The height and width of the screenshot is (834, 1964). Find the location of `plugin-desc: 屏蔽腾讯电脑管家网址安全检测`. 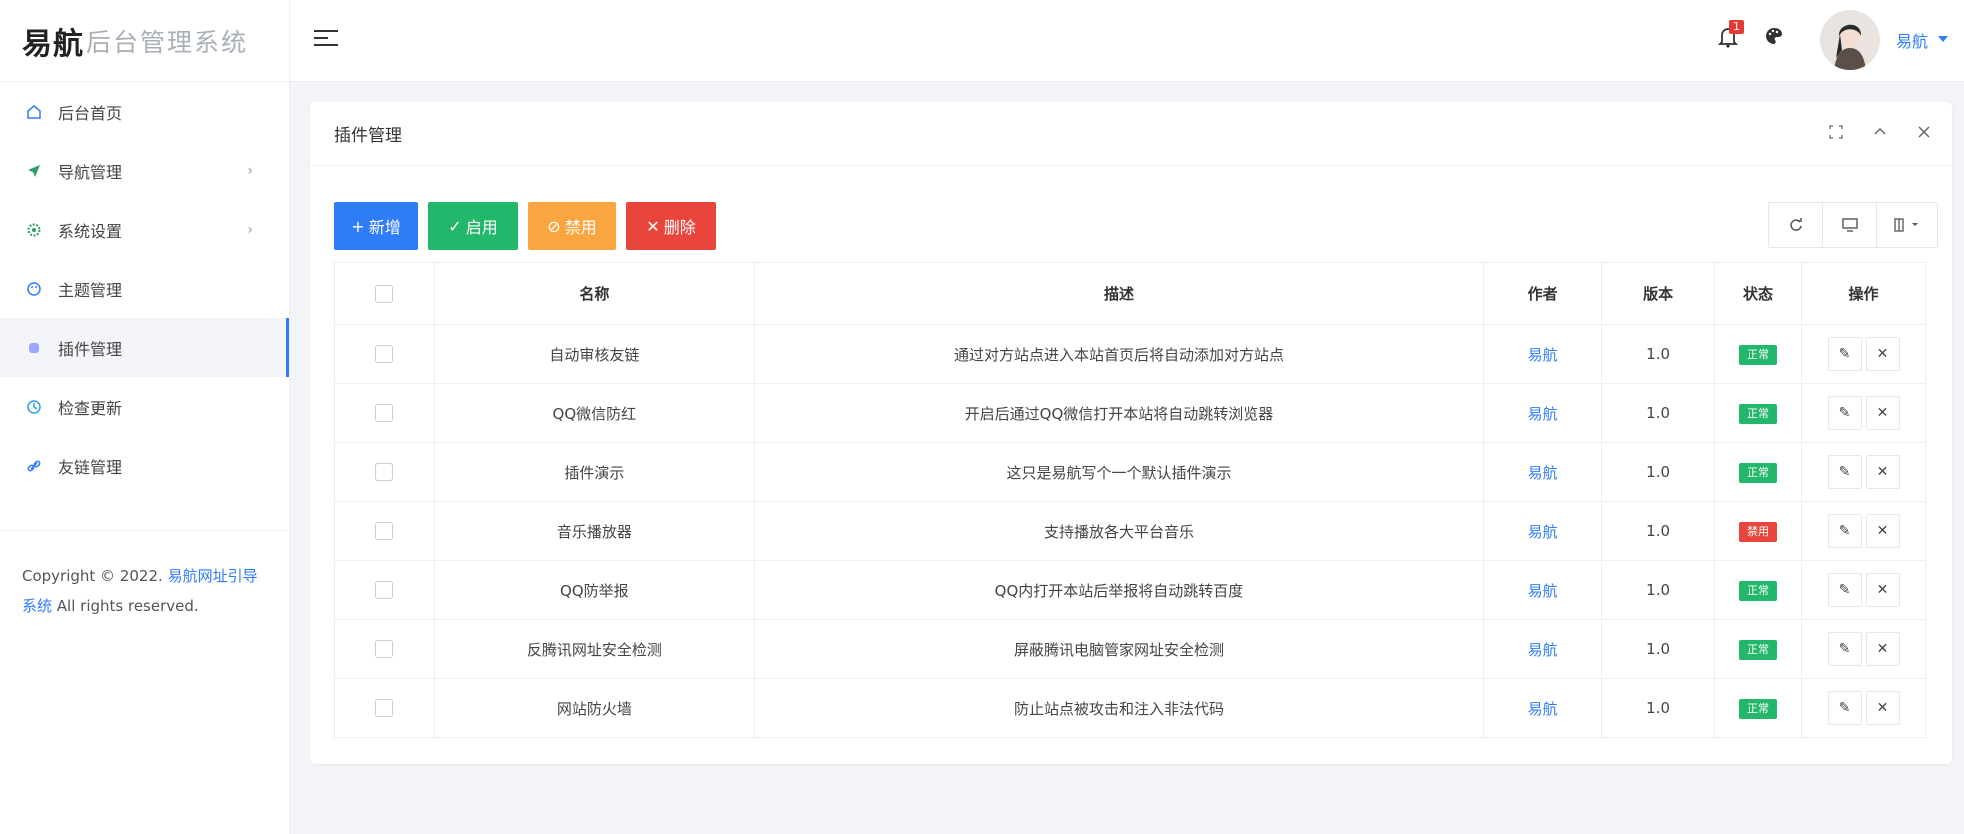

plugin-desc: 屏蔽腾讯电脑管家网址安全检测 is located at coordinates (1119, 649).